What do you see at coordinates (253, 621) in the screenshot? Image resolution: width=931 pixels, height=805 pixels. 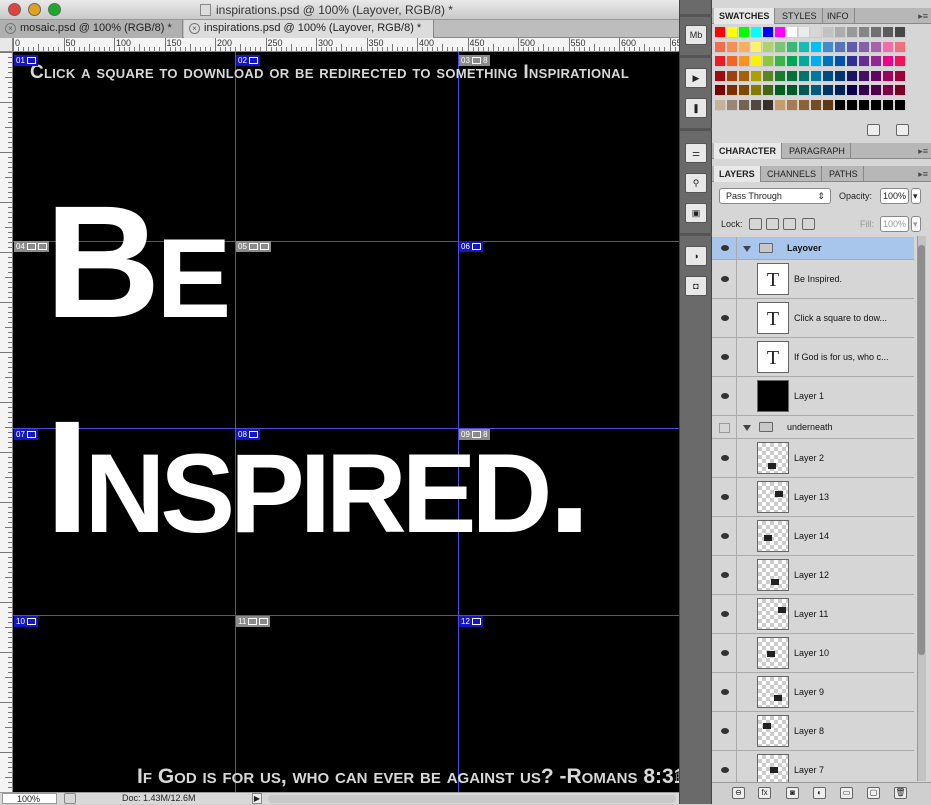 I see `slice-11: 11` at bounding box center [253, 621].